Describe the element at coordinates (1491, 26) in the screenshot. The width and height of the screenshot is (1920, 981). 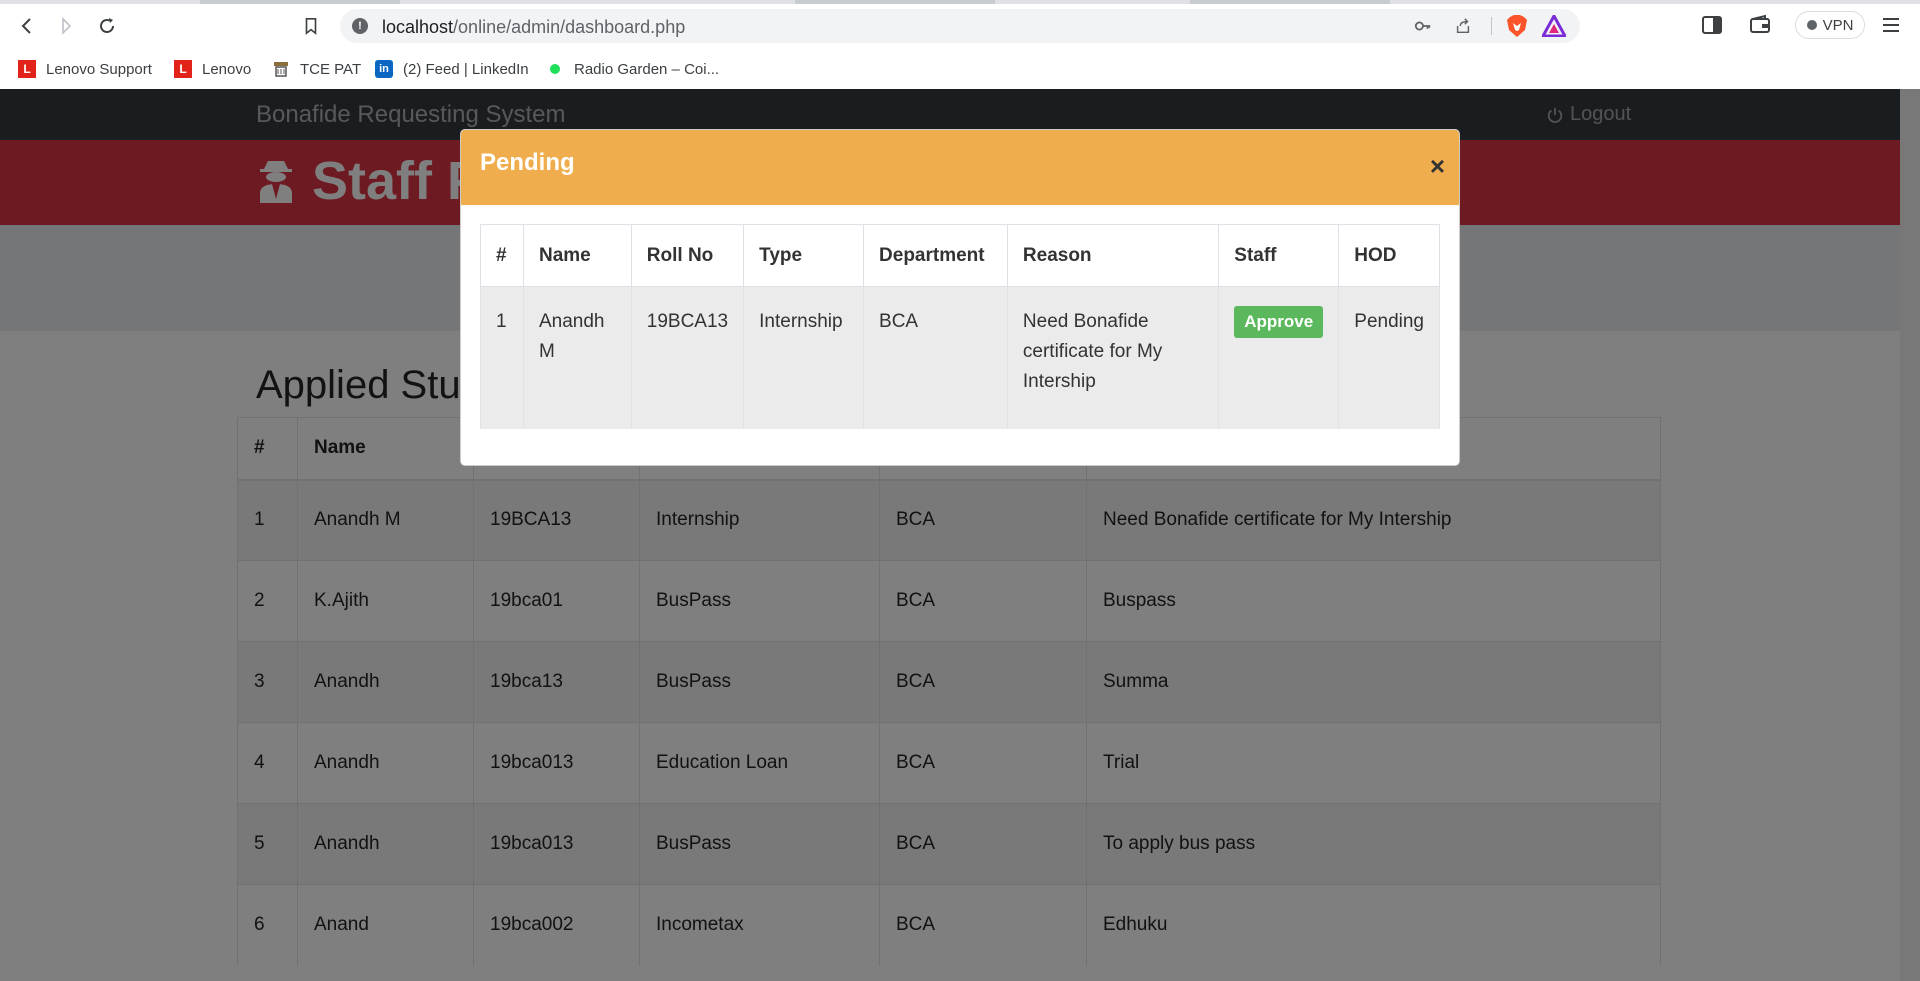
I see `divider` at that location.